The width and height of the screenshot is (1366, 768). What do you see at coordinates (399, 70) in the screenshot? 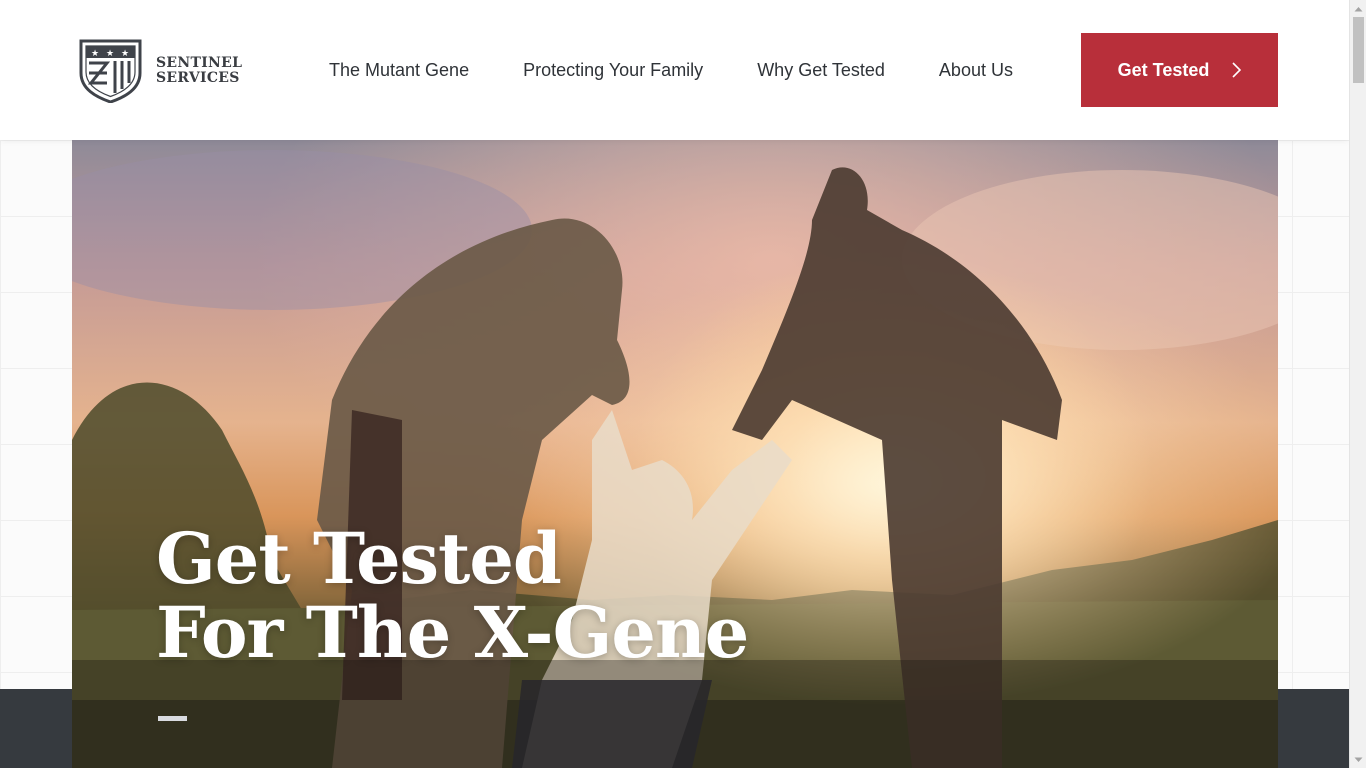
I see `nav-item-mutant-gene: The Mutant Gene` at bounding box center [399, 70].